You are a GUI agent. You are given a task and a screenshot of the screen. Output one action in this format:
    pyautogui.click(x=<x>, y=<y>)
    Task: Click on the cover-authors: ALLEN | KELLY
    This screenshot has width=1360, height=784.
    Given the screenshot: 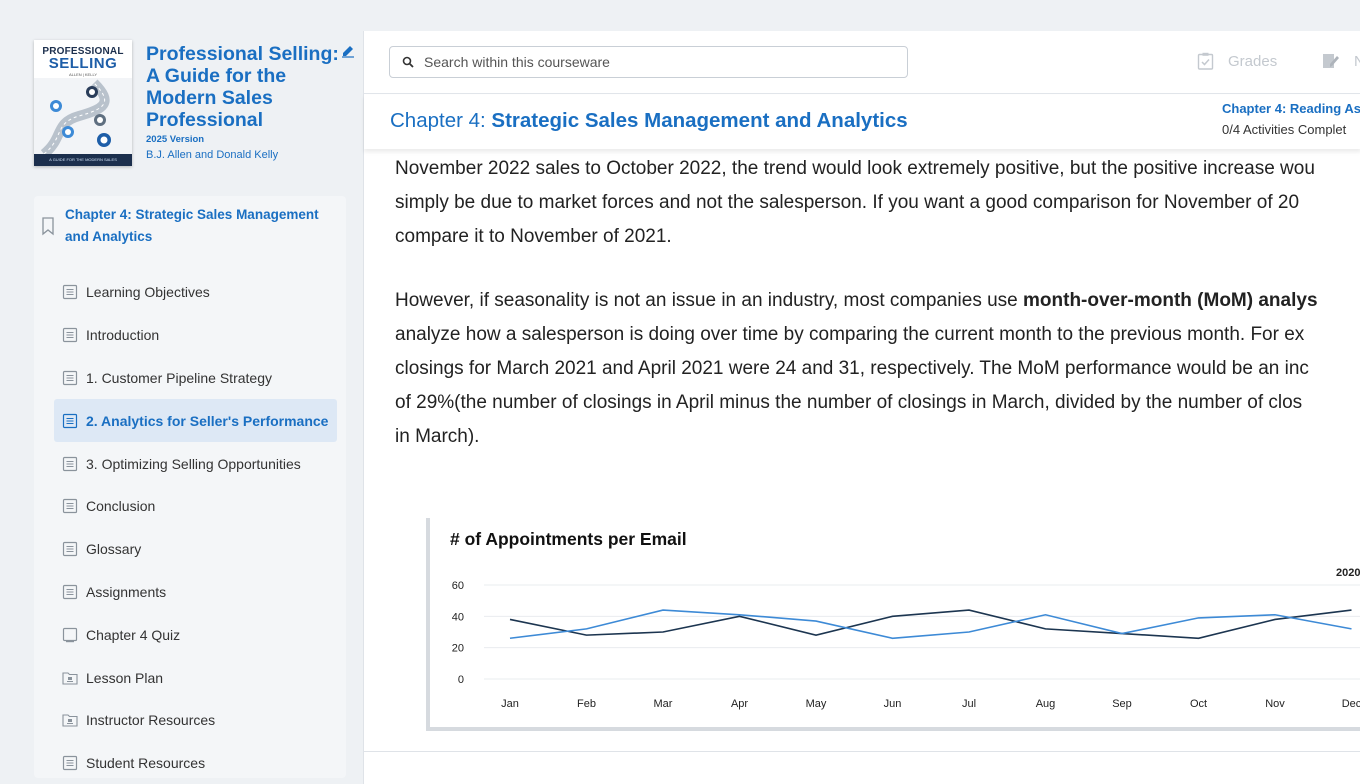 What is the action you would take?
    pyautogui.click(x=83, y=74)
    